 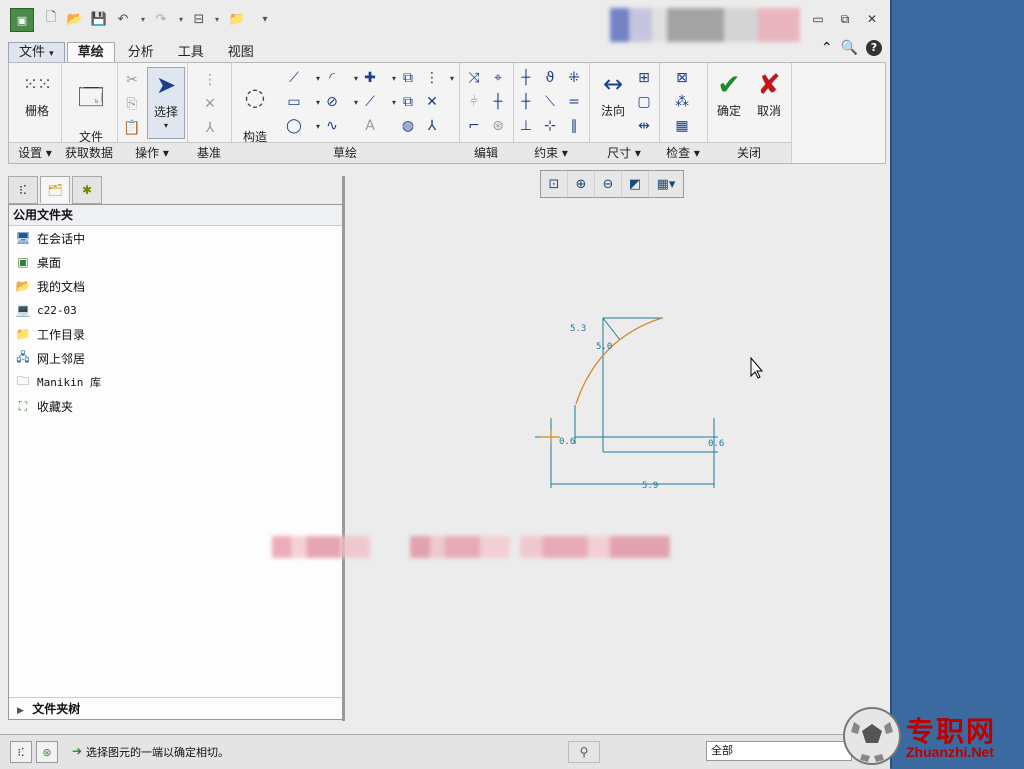 I want to click on sketch-arc, so click(x=619, y=361).